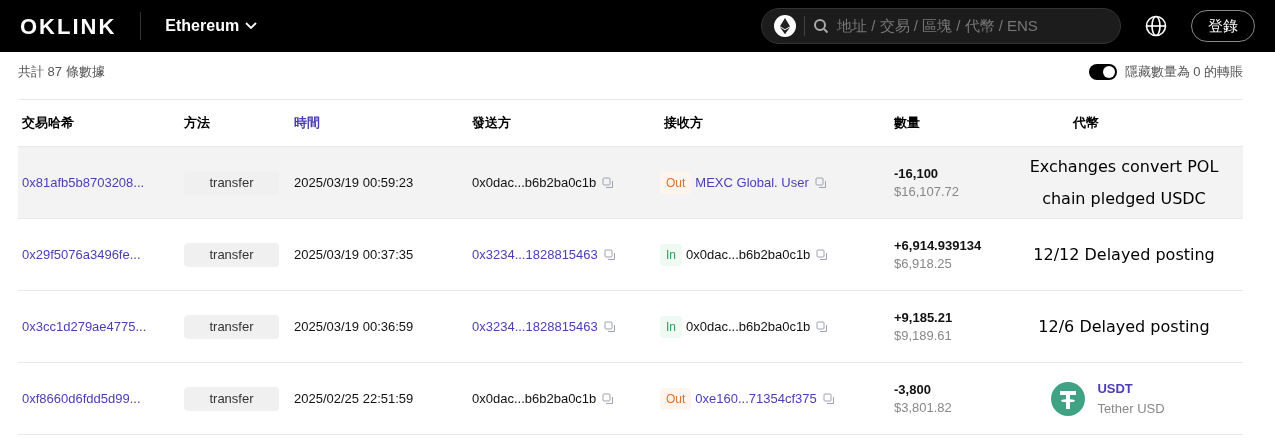 This screenshot has width=1275, height=441. I want to click on usd-value: $9,189.61, so click(923, 335).